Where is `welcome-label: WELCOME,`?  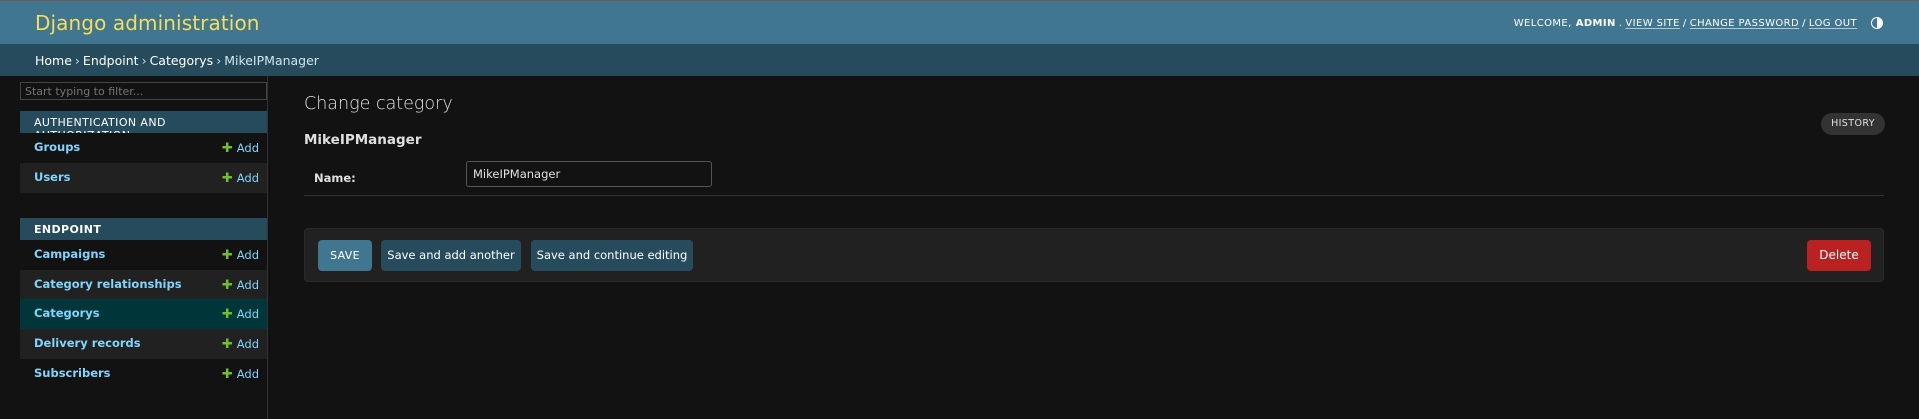 welcome-label: WELCOME, is located at coordinates (1542, 23).